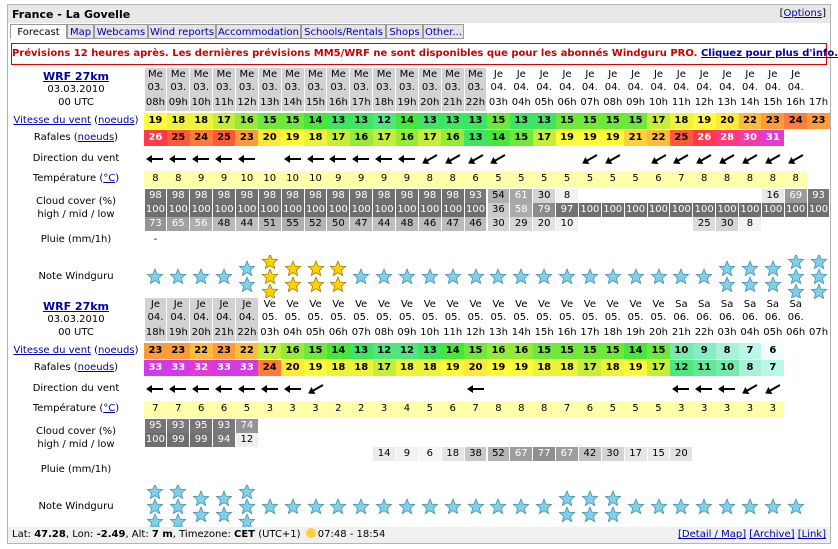 Image resolution: width=838 pixels, height=549 pixels. What do you see at coordinates (544, 333) in the screenshot?
I see `hour-cell: 15h` at bounding box center [544, 333].